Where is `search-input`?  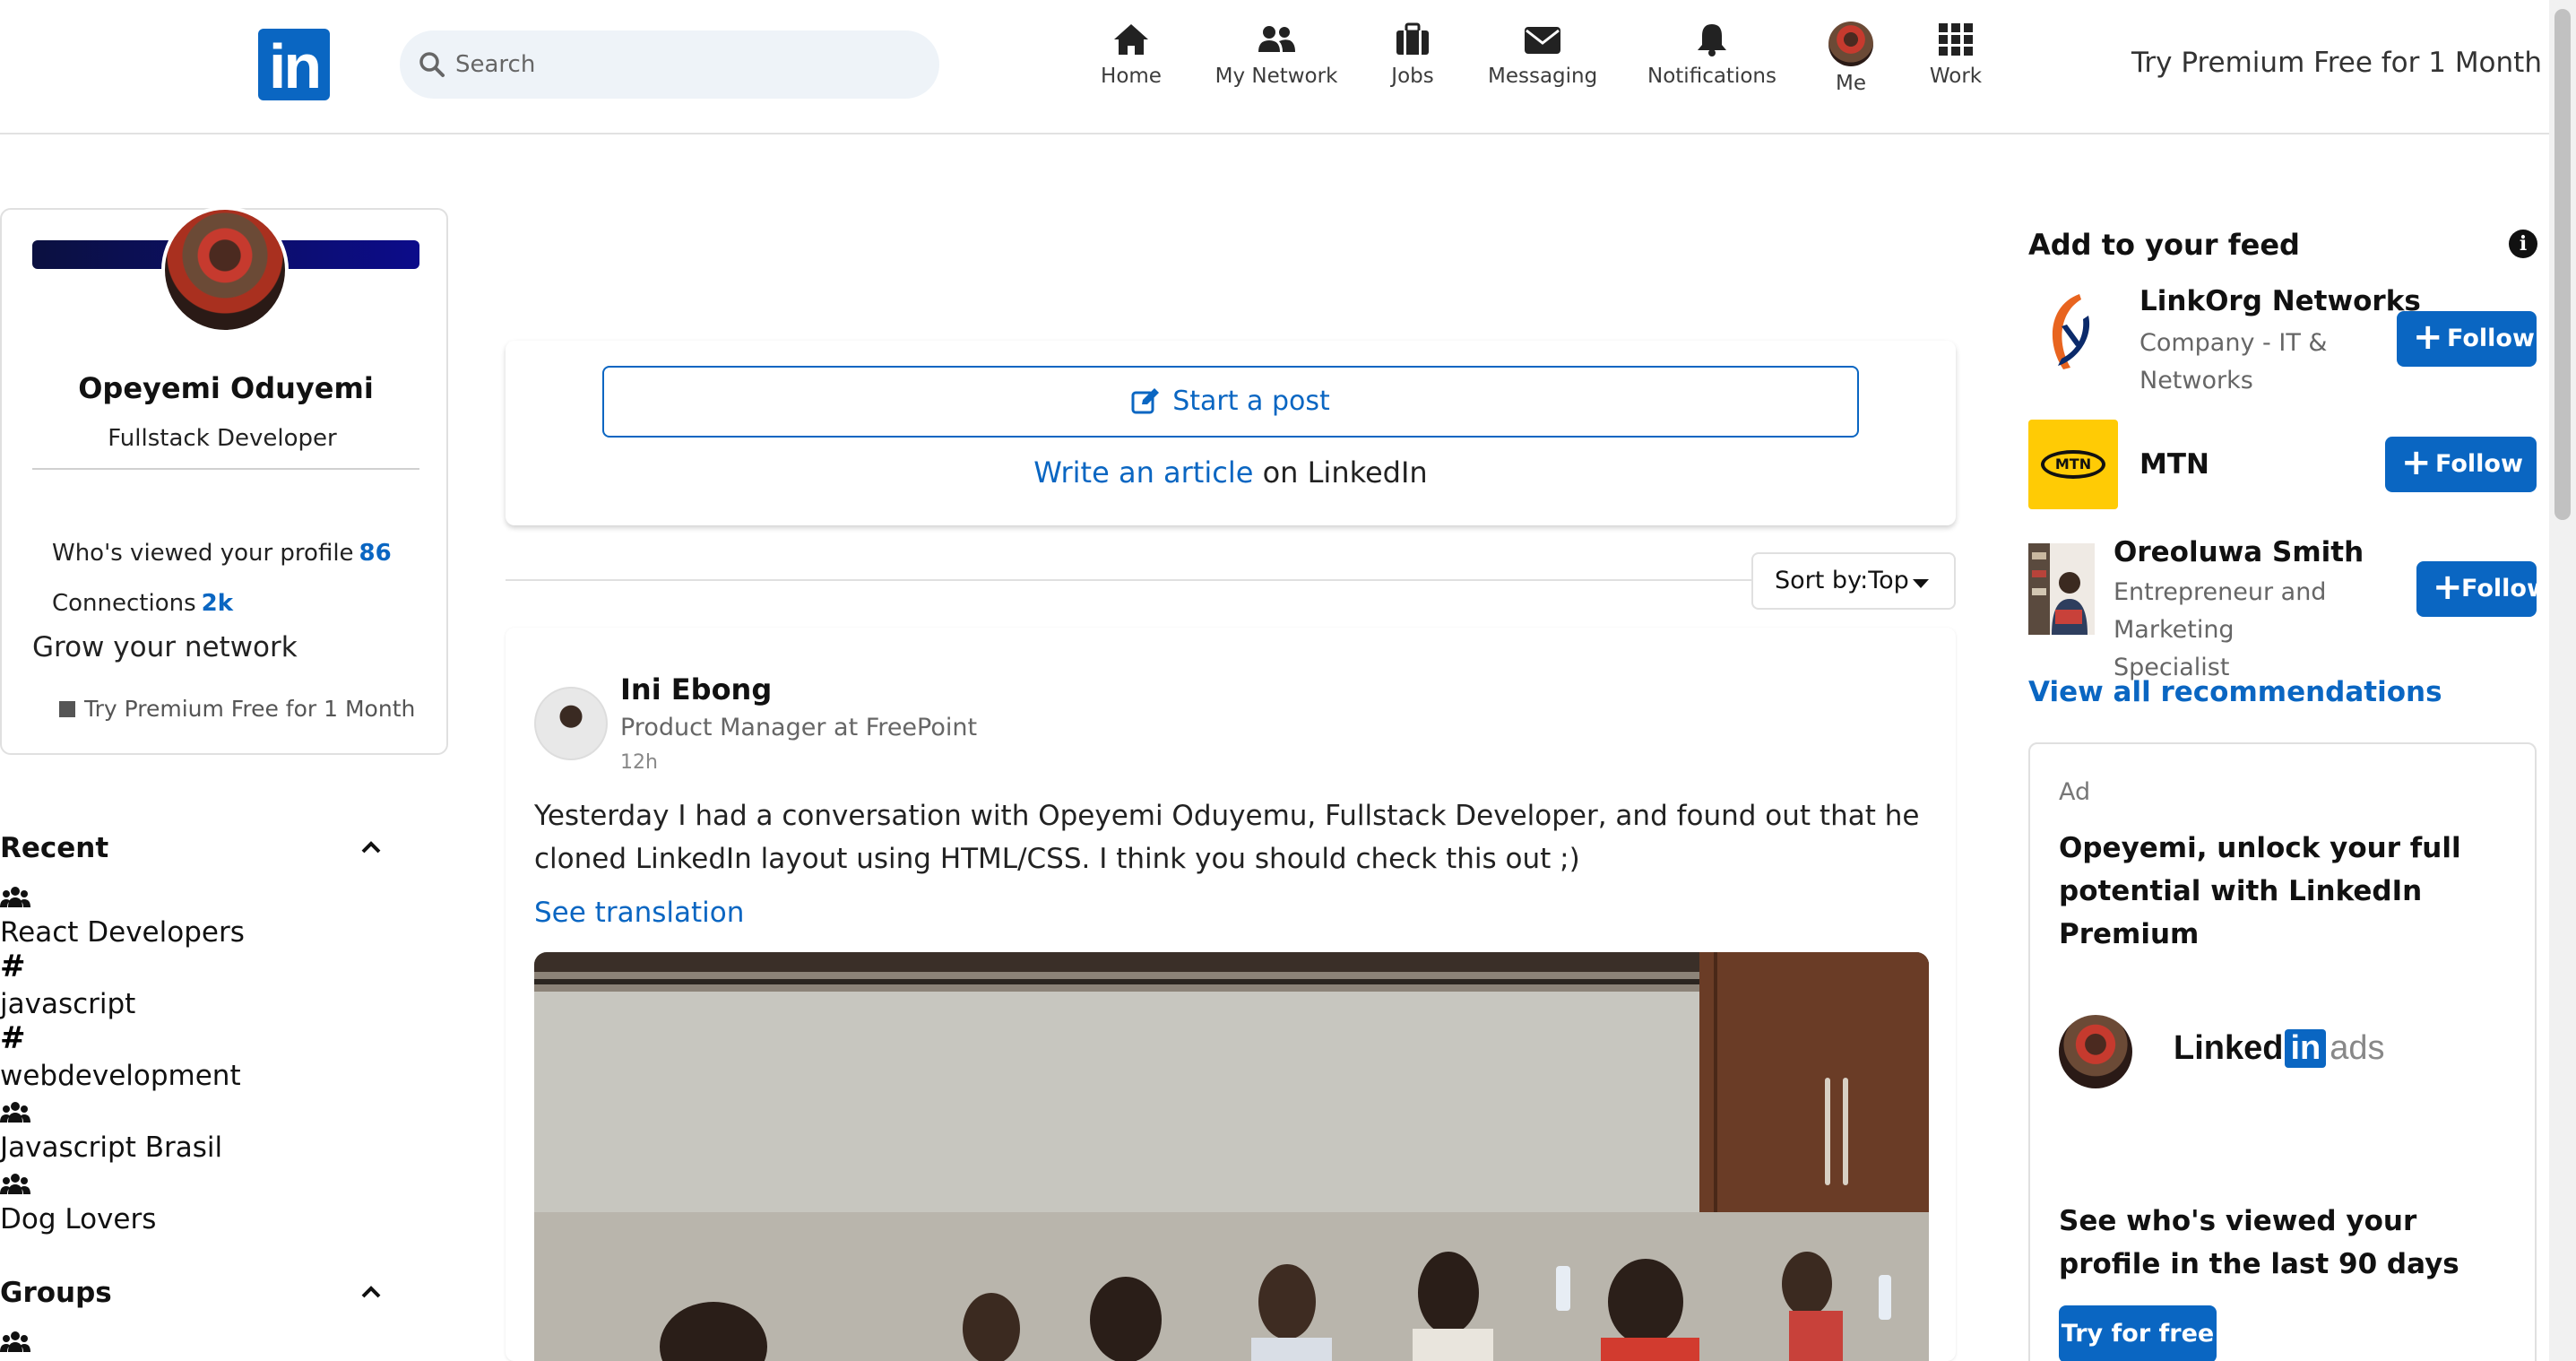
search-input is located at coordinates (688, 64).